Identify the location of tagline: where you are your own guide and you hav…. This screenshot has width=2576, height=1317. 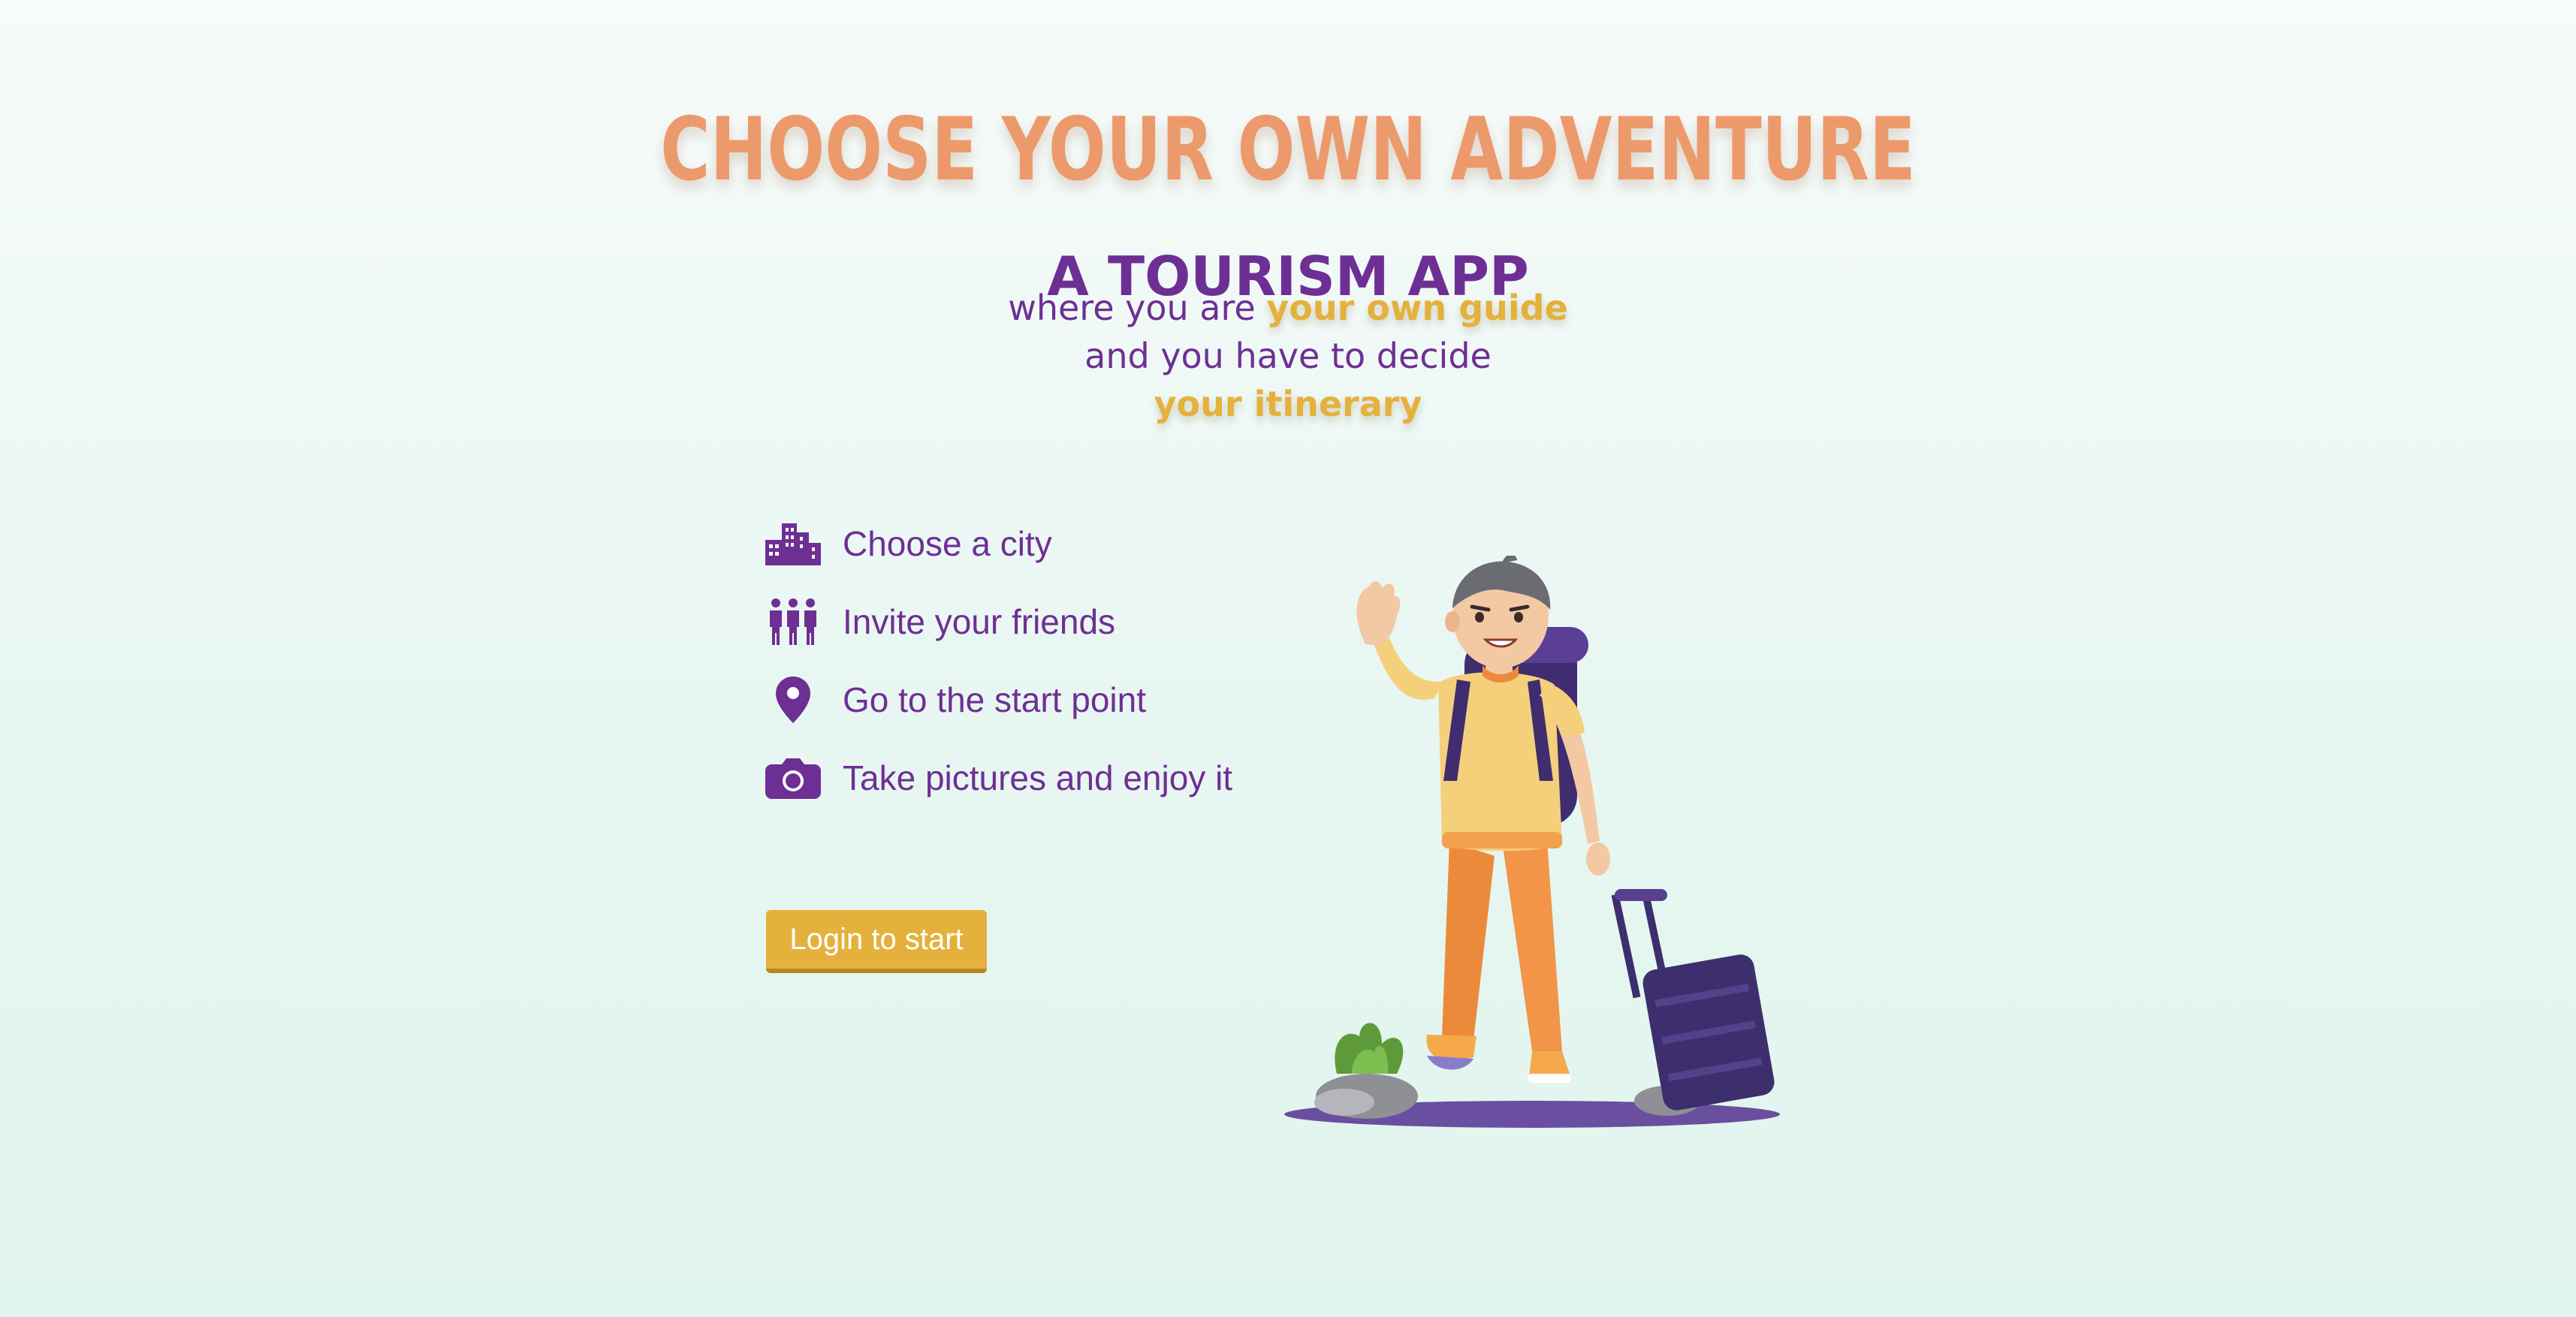
(1288, 356).